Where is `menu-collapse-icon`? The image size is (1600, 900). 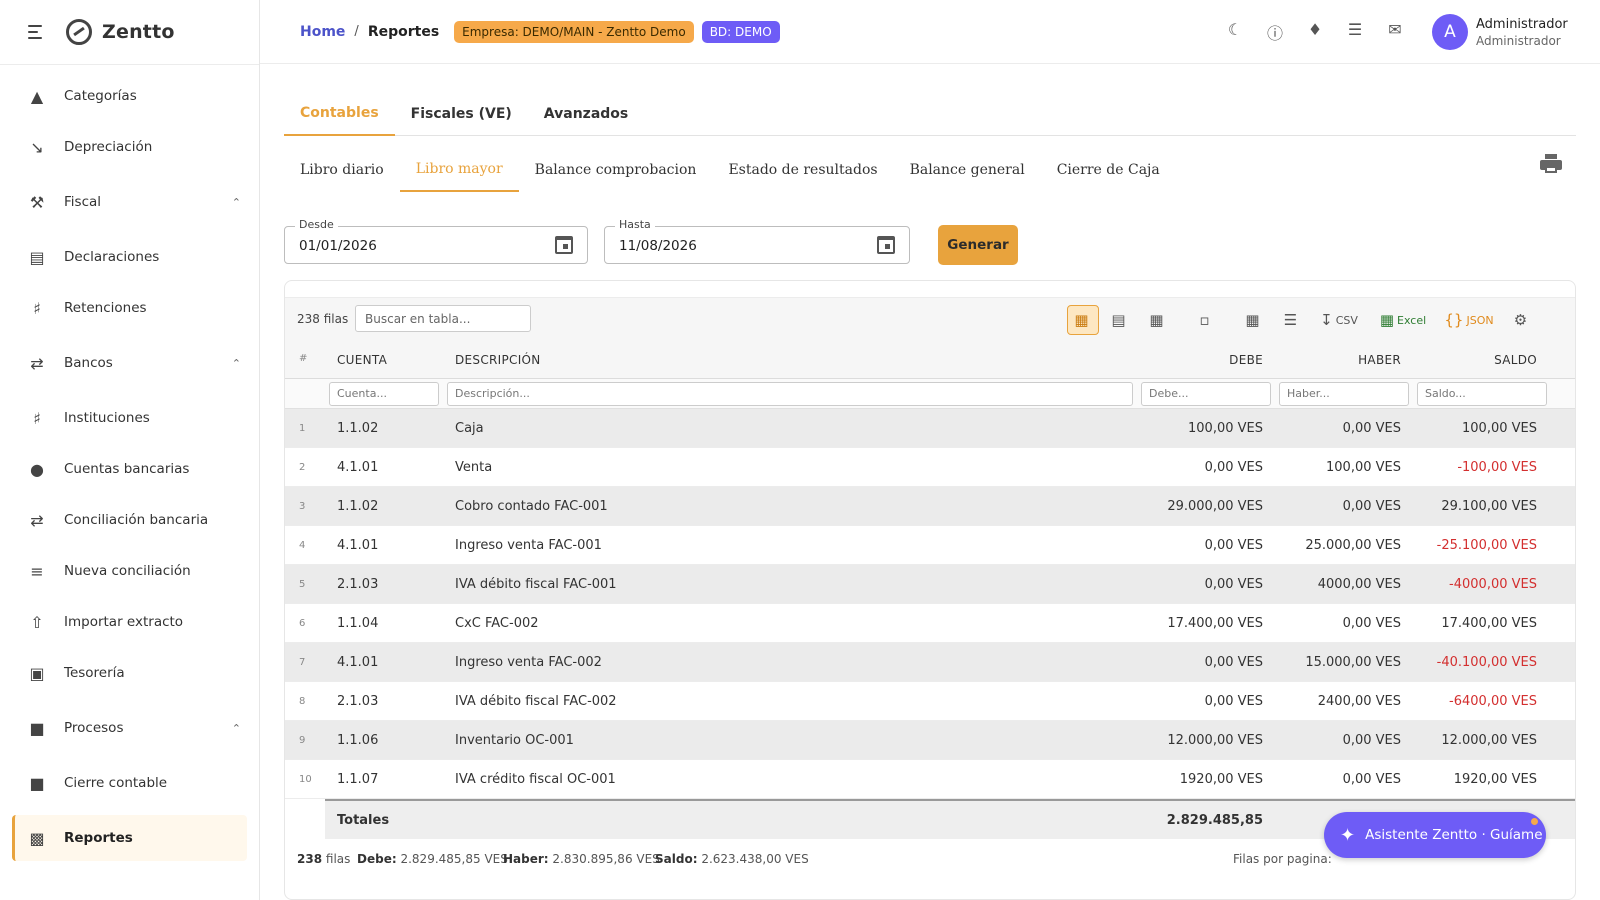
menu-collapse-icon is located at coordinates (37, 32).